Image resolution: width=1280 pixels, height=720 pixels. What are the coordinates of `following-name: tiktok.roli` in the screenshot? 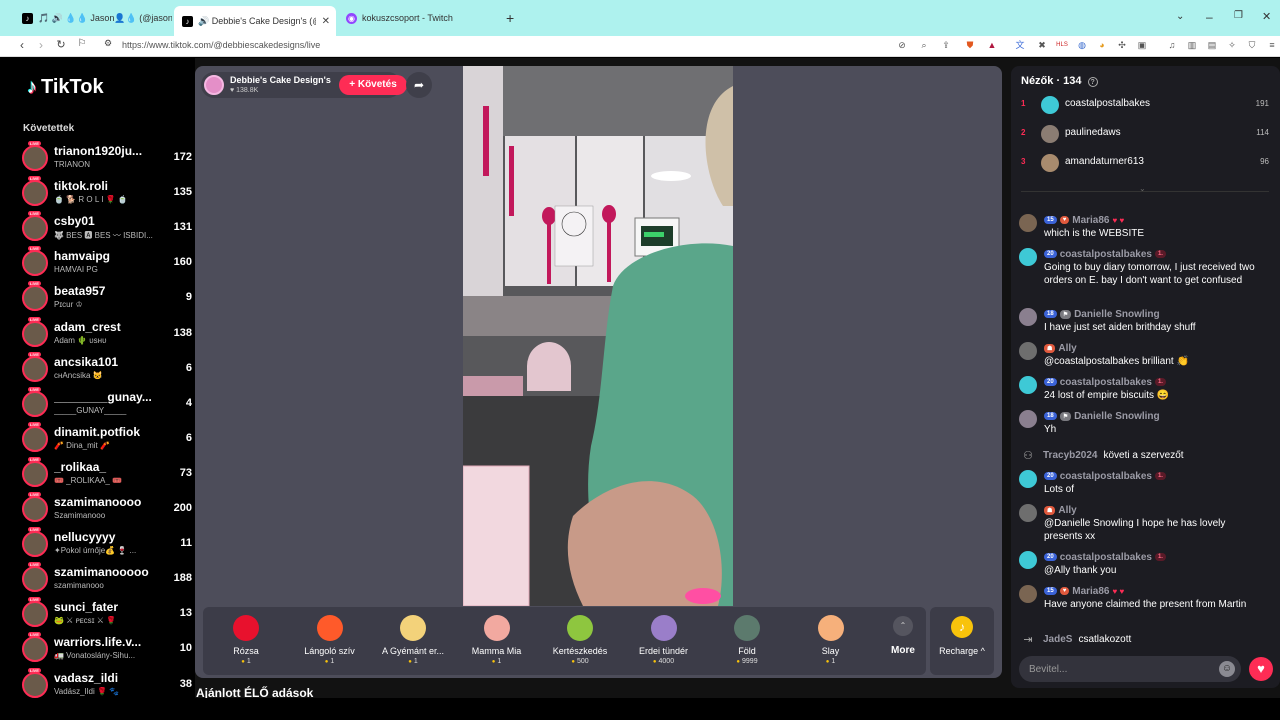 It's located at (104, 186).